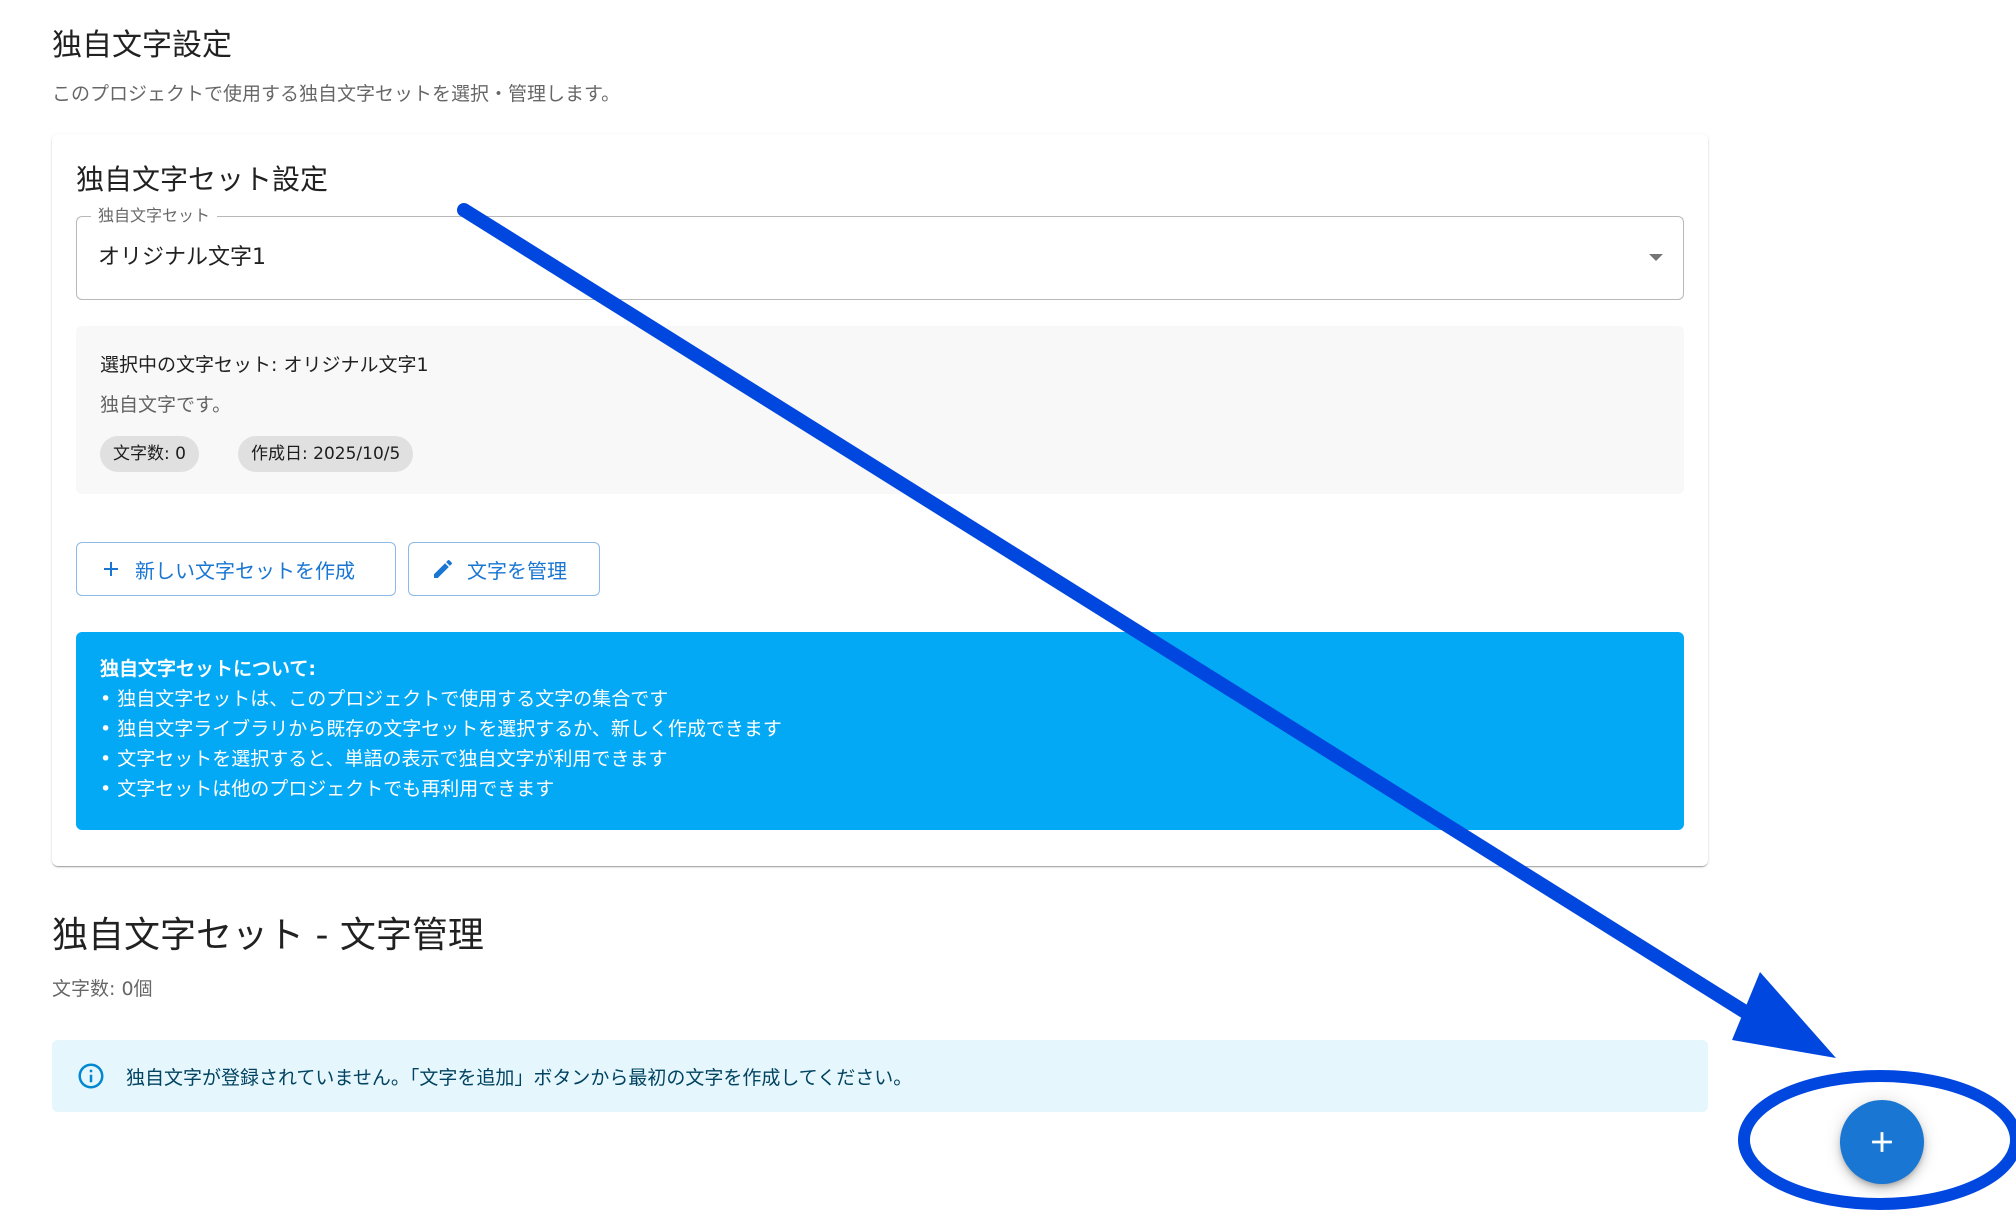 The height and width of the screenshot is (1213, 2016). I want to click on charset-select: 独自文字セット オリジナル文字1, so click(880, 252).